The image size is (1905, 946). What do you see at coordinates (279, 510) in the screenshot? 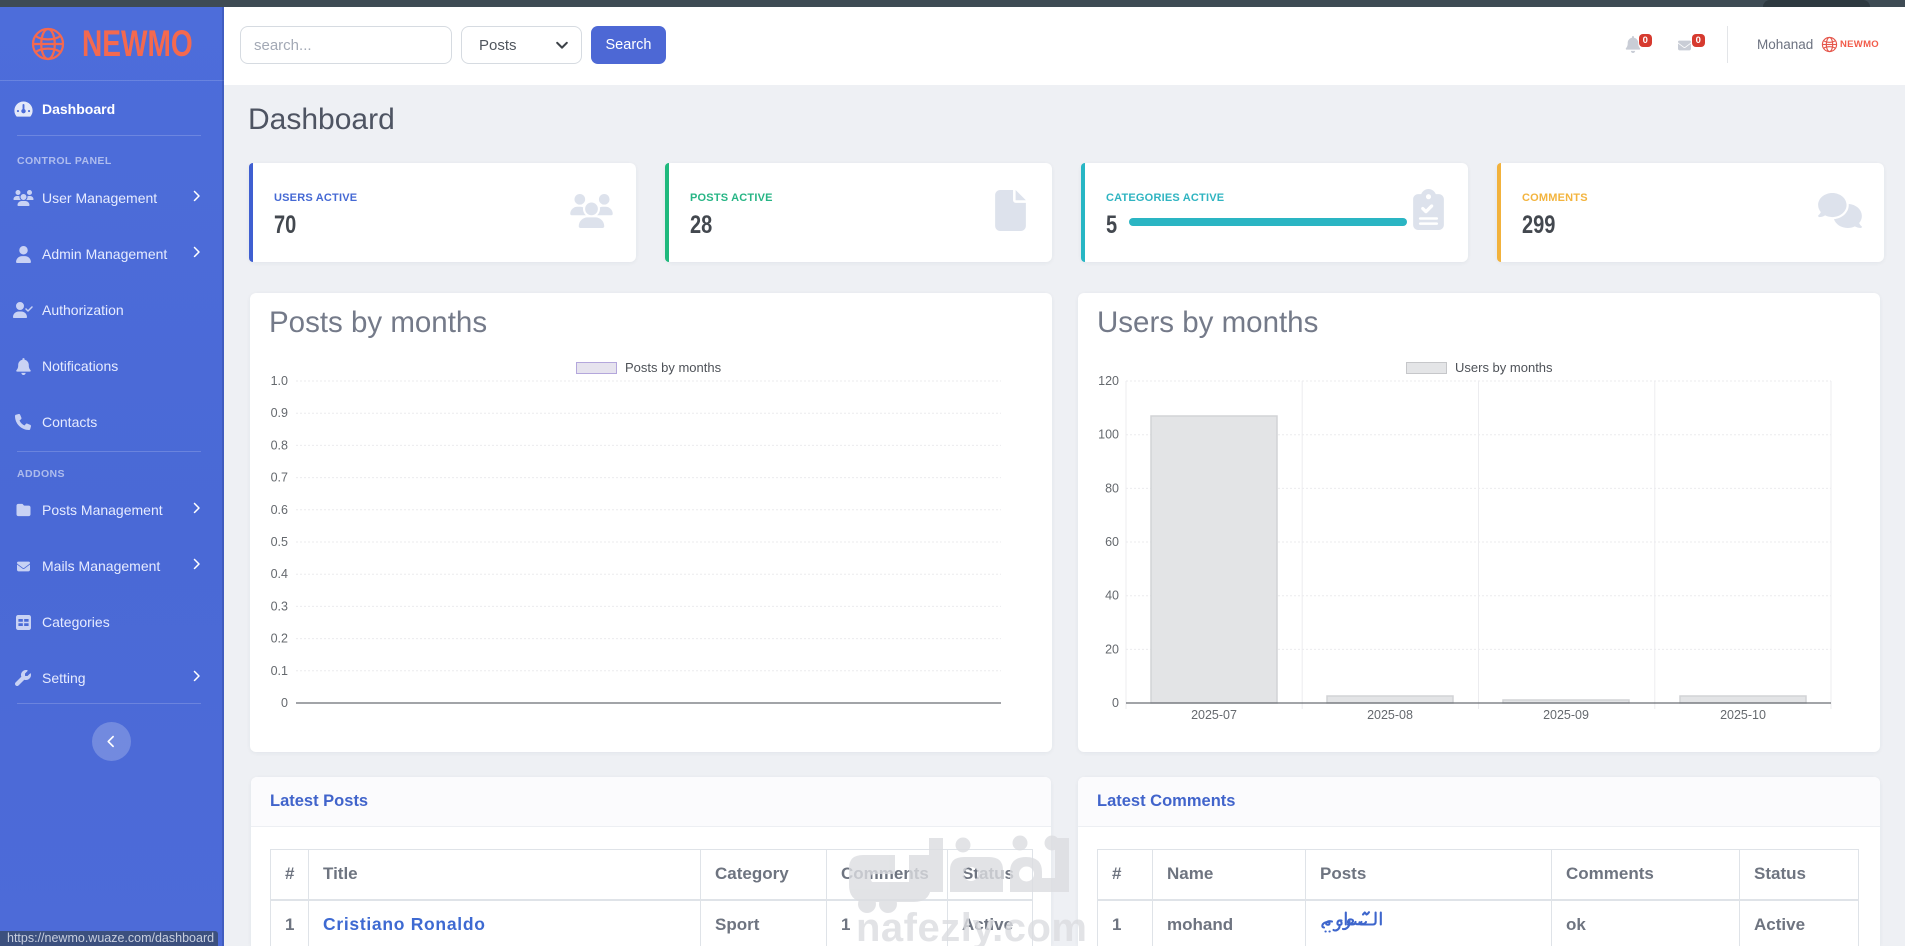
I see `svg-text: 0.6` at bounding box center [279, 510].